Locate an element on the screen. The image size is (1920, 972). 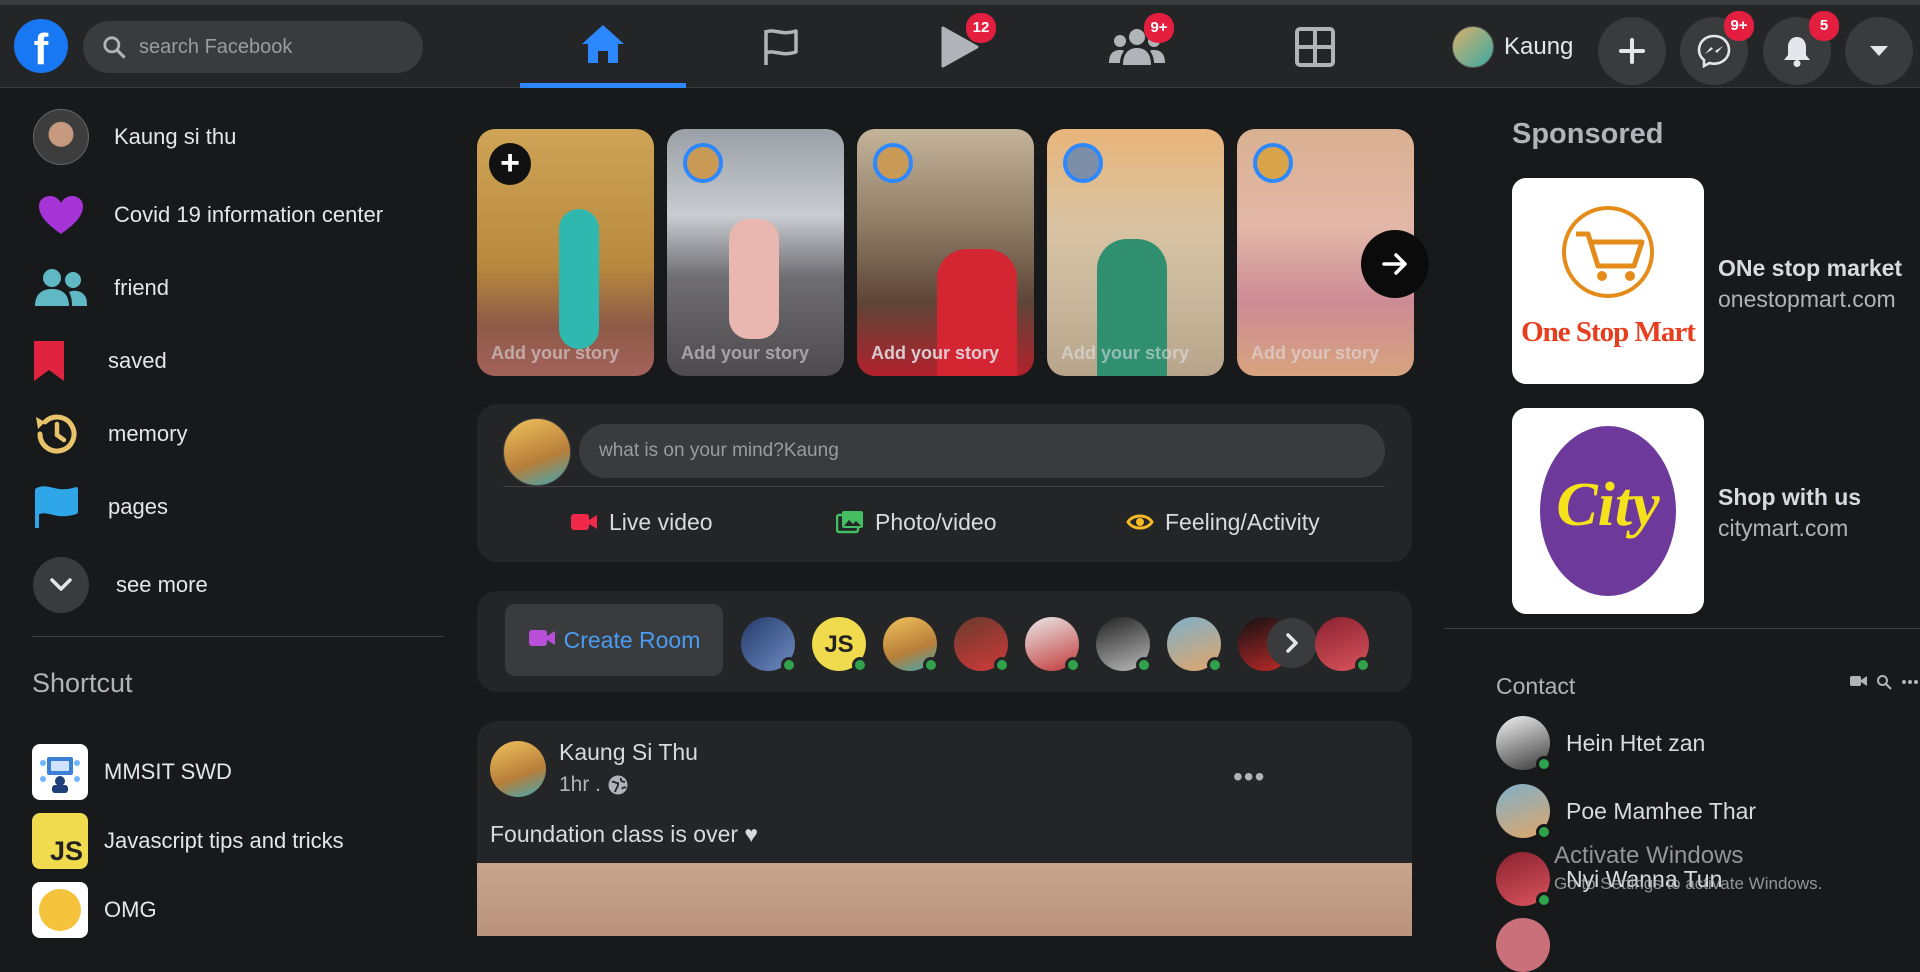
search-bar is located at coordinates (253, 47).